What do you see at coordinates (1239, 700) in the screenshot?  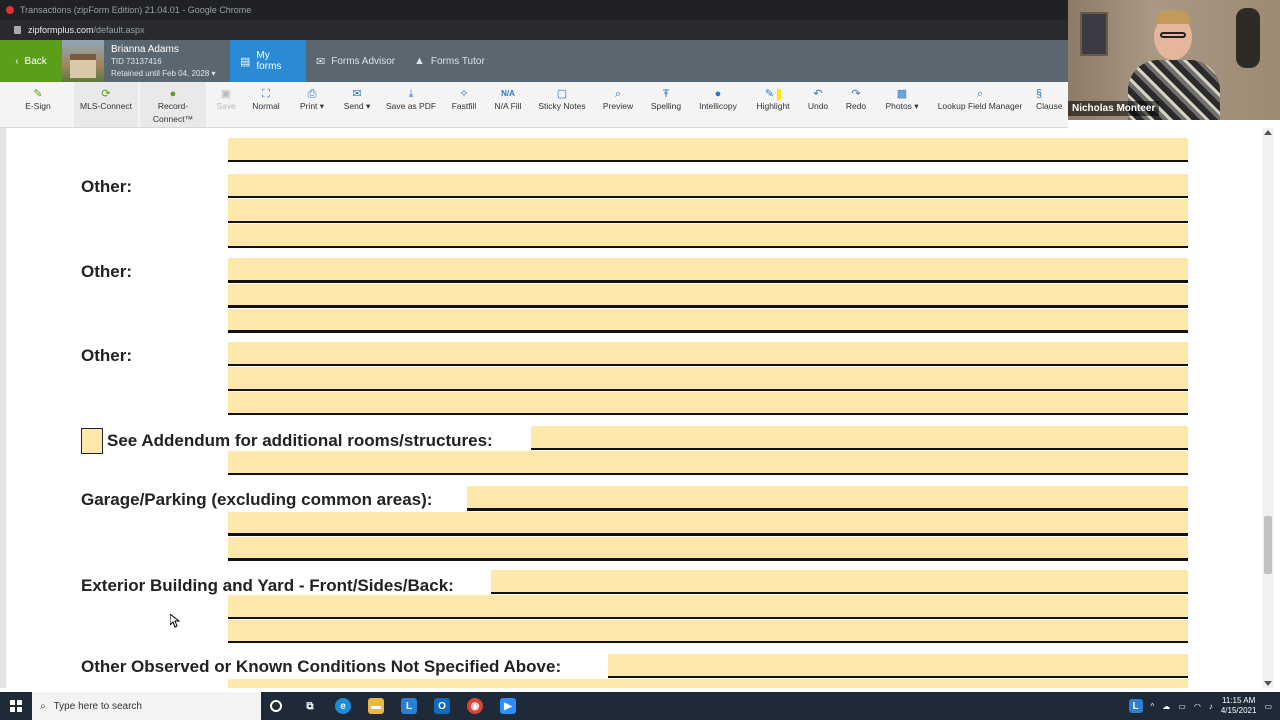 I see `clock-time: 11:15 AM` at bounding box center [1239, 700].